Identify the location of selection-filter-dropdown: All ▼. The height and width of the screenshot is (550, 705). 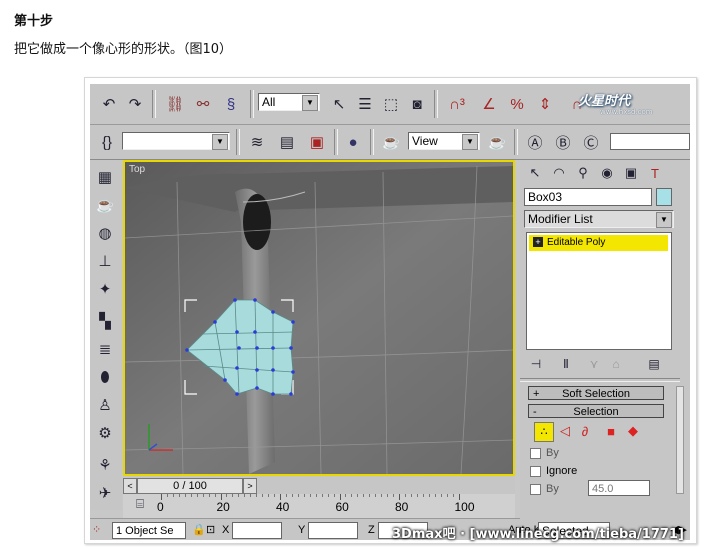
(289, 102).